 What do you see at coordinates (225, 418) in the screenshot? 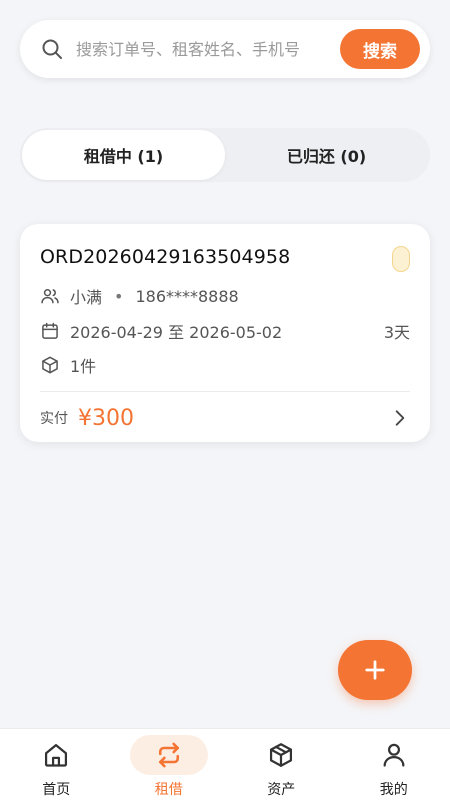
I see `card-footer: 实付 ¥300` at bounding box center [225, 418].